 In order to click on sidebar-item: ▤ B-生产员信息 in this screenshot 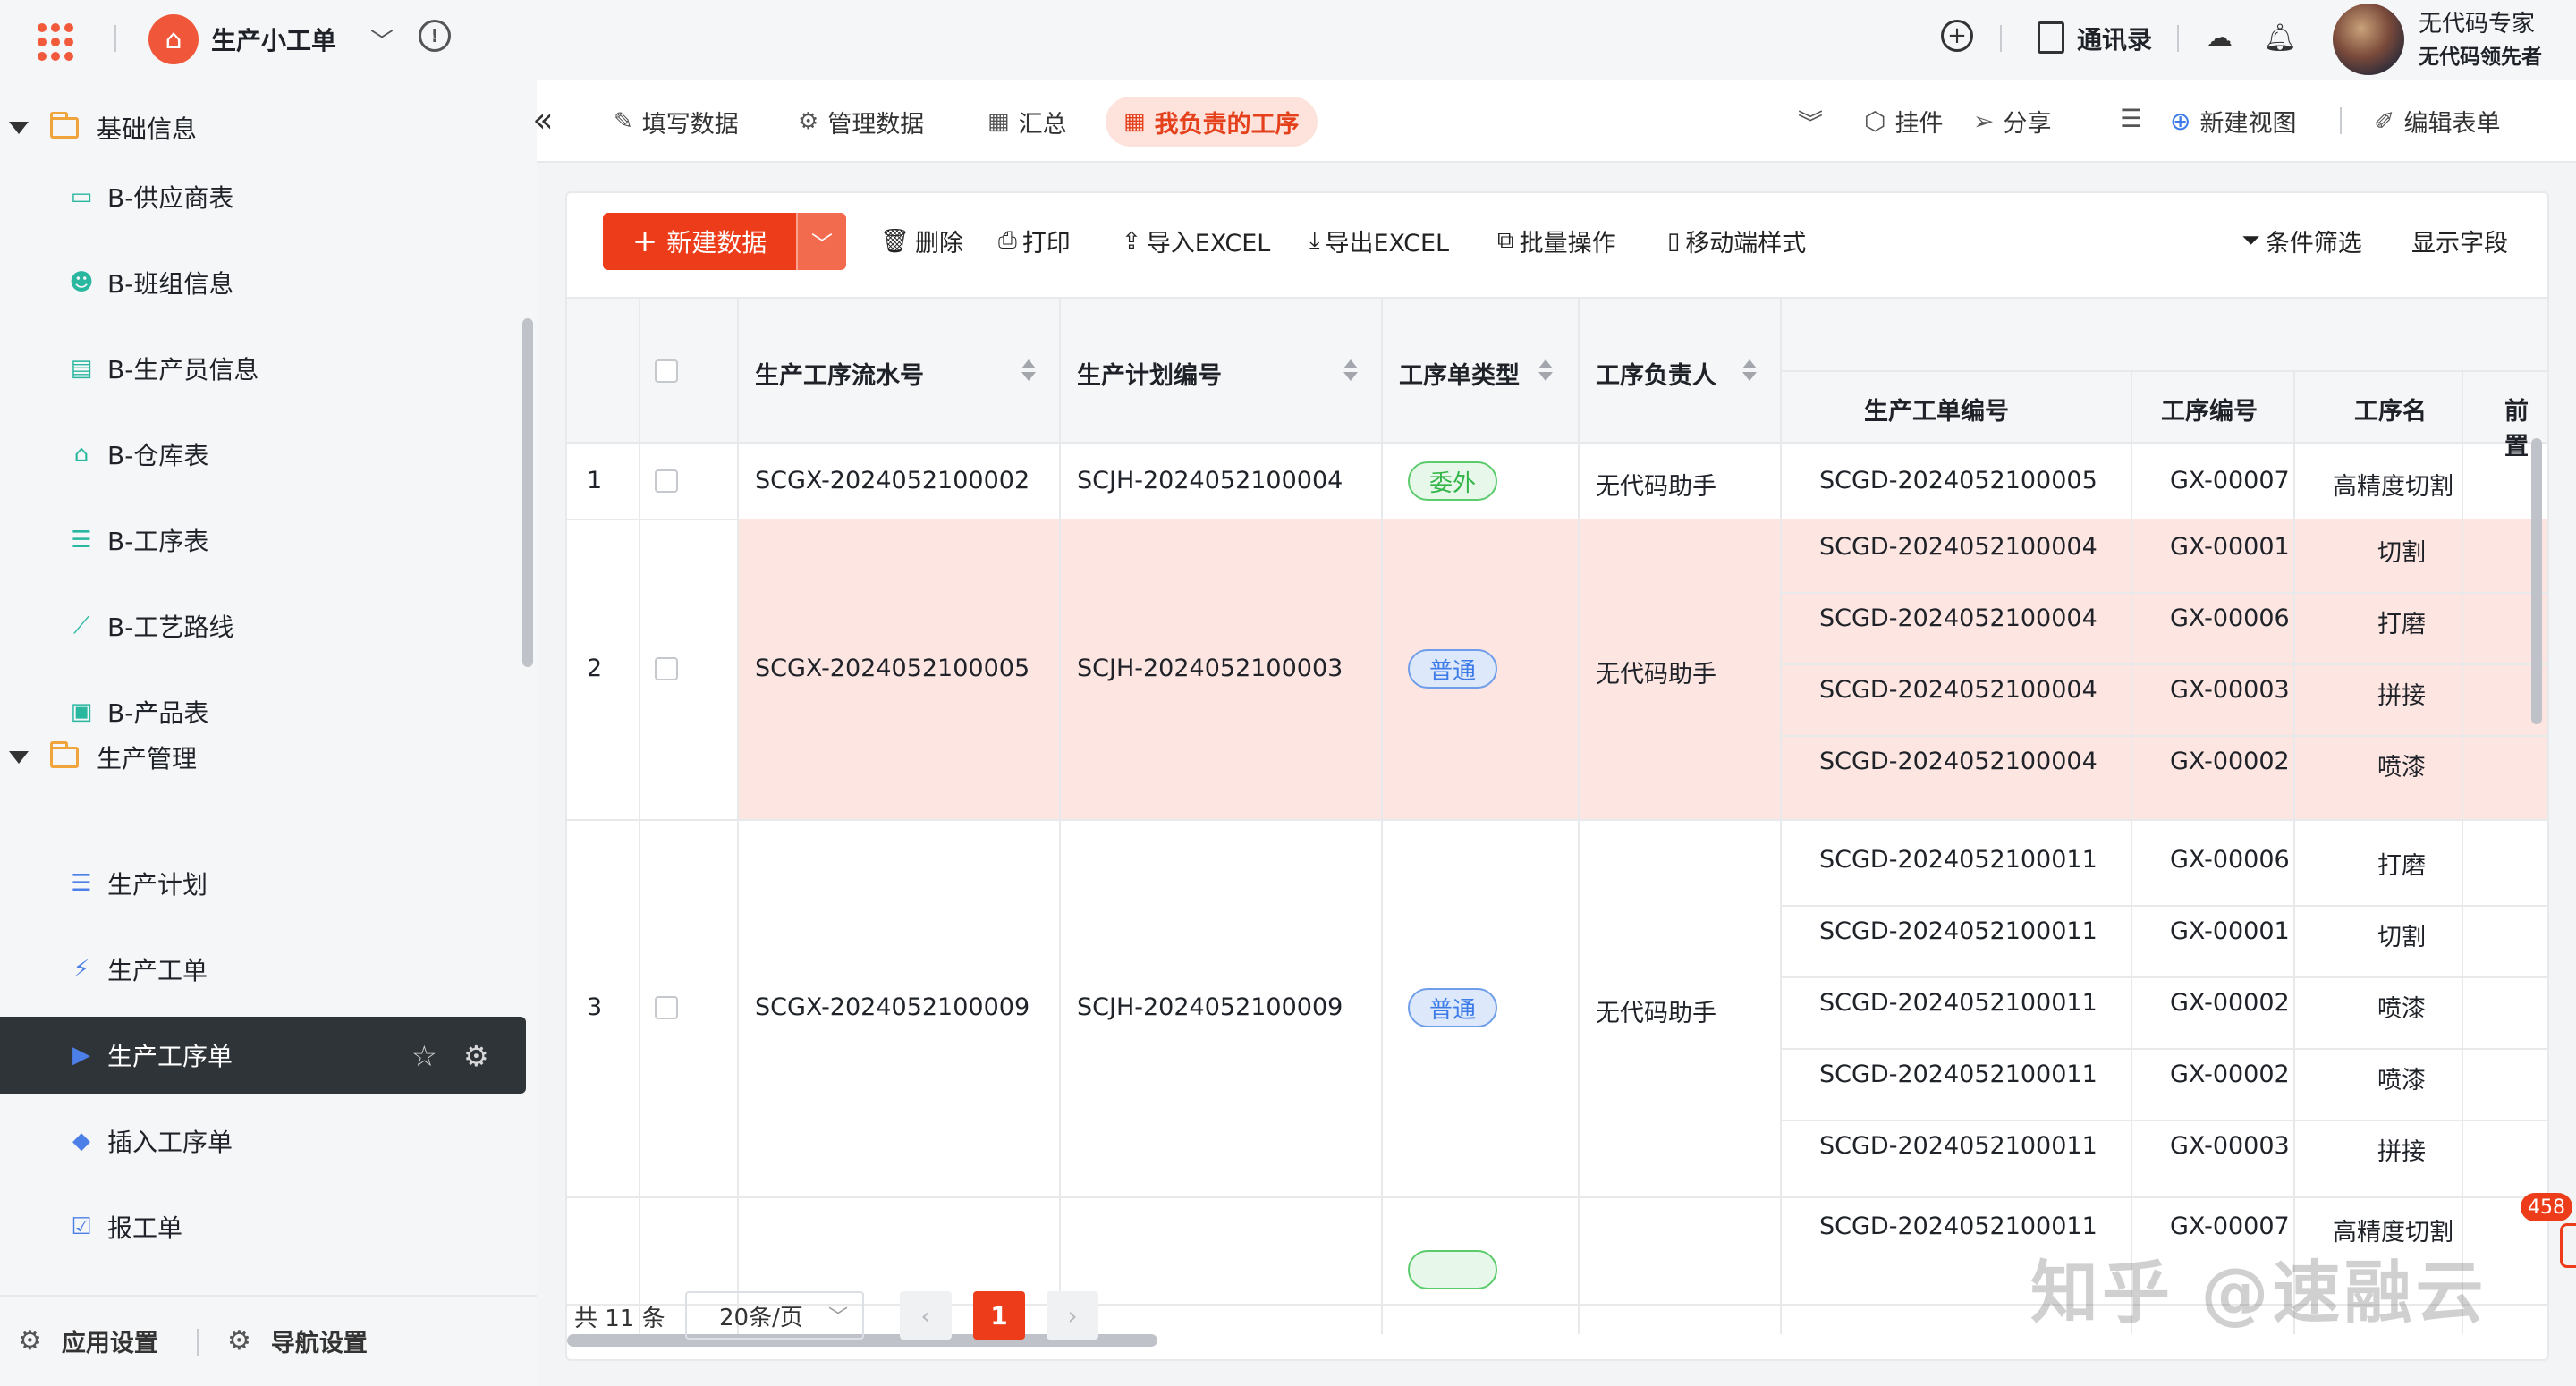, I will do `click(263, 368)`.